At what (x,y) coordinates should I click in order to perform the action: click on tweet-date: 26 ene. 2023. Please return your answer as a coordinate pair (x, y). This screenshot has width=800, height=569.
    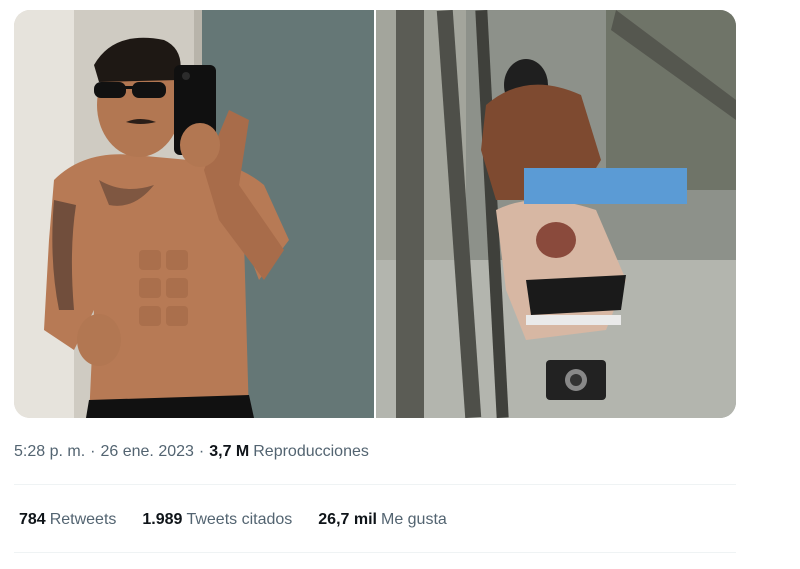
    Looking at the image, I should click on (146, 452).